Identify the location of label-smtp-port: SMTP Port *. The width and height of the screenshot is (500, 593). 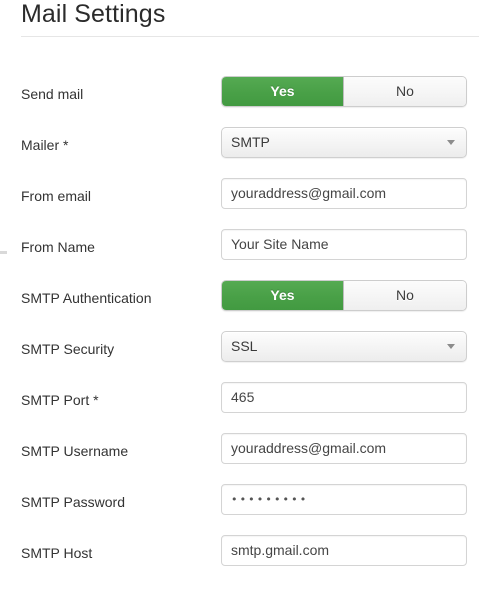
(60, 400).